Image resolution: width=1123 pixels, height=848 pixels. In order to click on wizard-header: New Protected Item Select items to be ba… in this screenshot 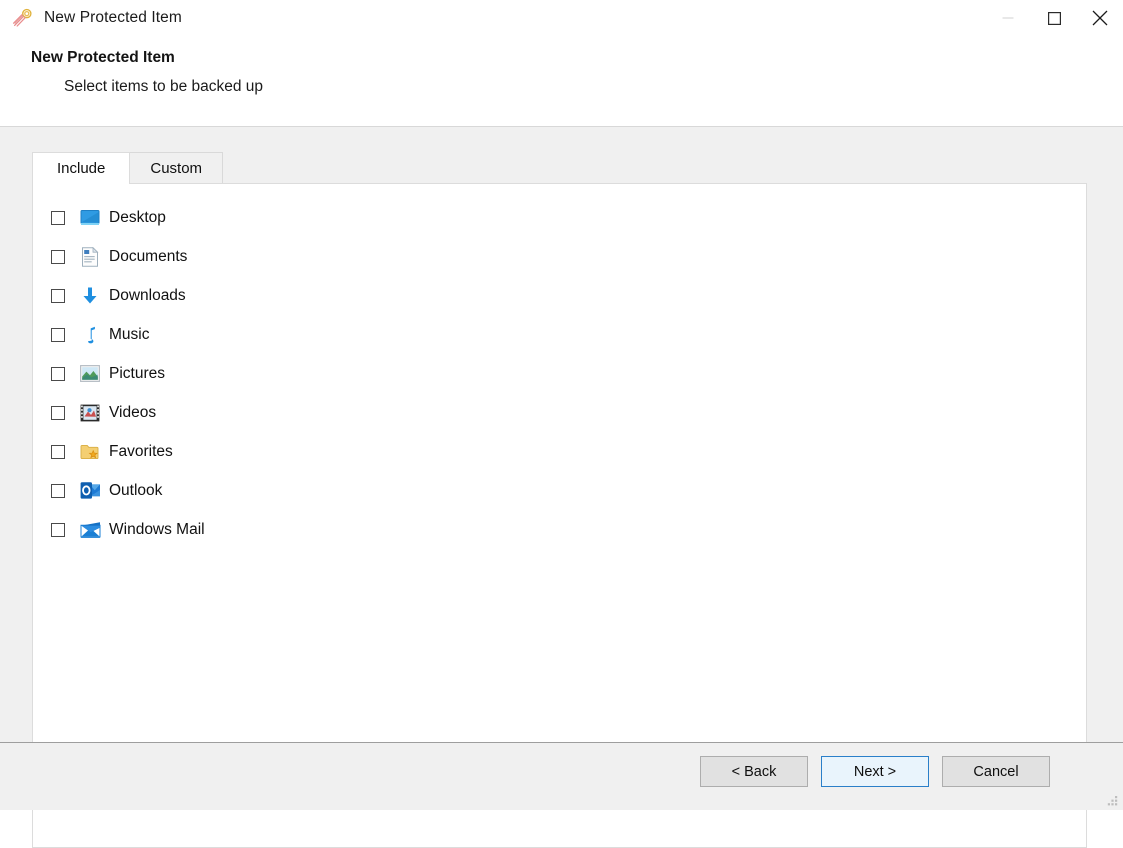, I will do `click(561, 81)`.